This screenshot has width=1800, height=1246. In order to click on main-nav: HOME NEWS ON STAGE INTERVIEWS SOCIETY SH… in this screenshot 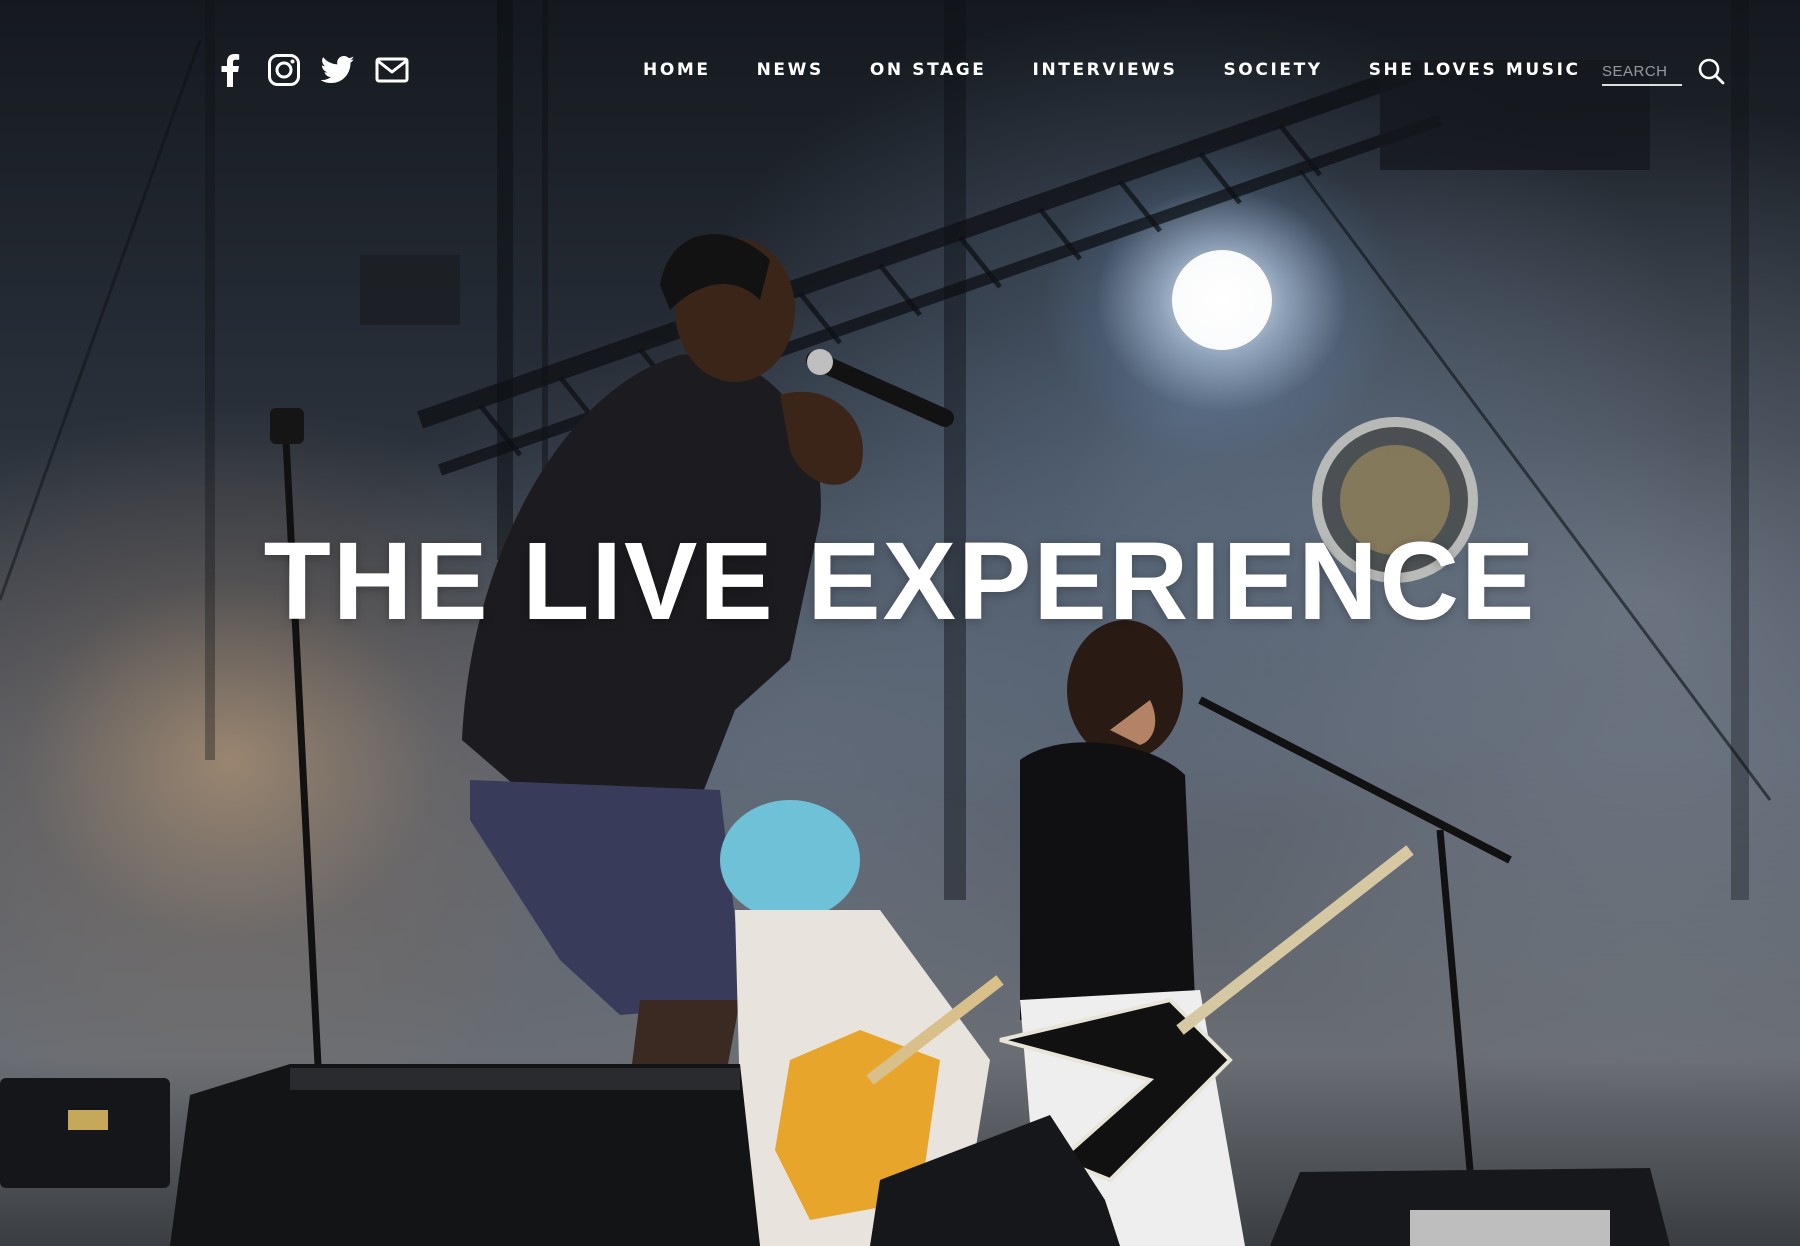, I will do `click(1112, 70)`.